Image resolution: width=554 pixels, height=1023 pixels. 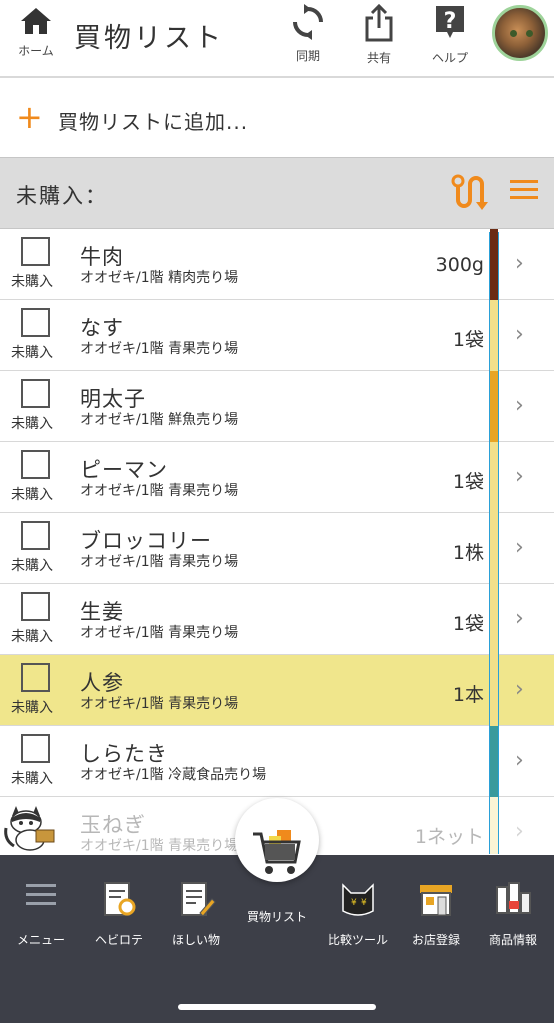 What do you see at coordinates (41, 894) in the screenshot?
I see `hamburger-icon` at bounding box center [41, 894].